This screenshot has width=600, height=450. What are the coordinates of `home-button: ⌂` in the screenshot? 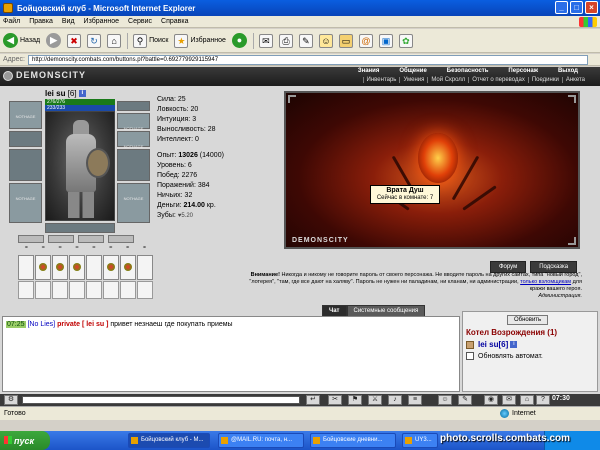 It's located at (114, 40).